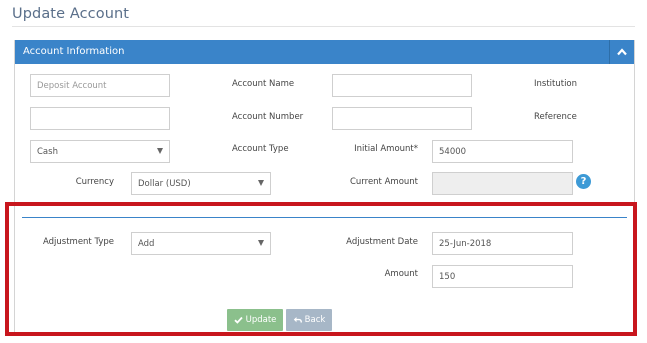  Describe the element at coordinates (502, 276) in the screenshot. I see `amount-input: 150` at that location.